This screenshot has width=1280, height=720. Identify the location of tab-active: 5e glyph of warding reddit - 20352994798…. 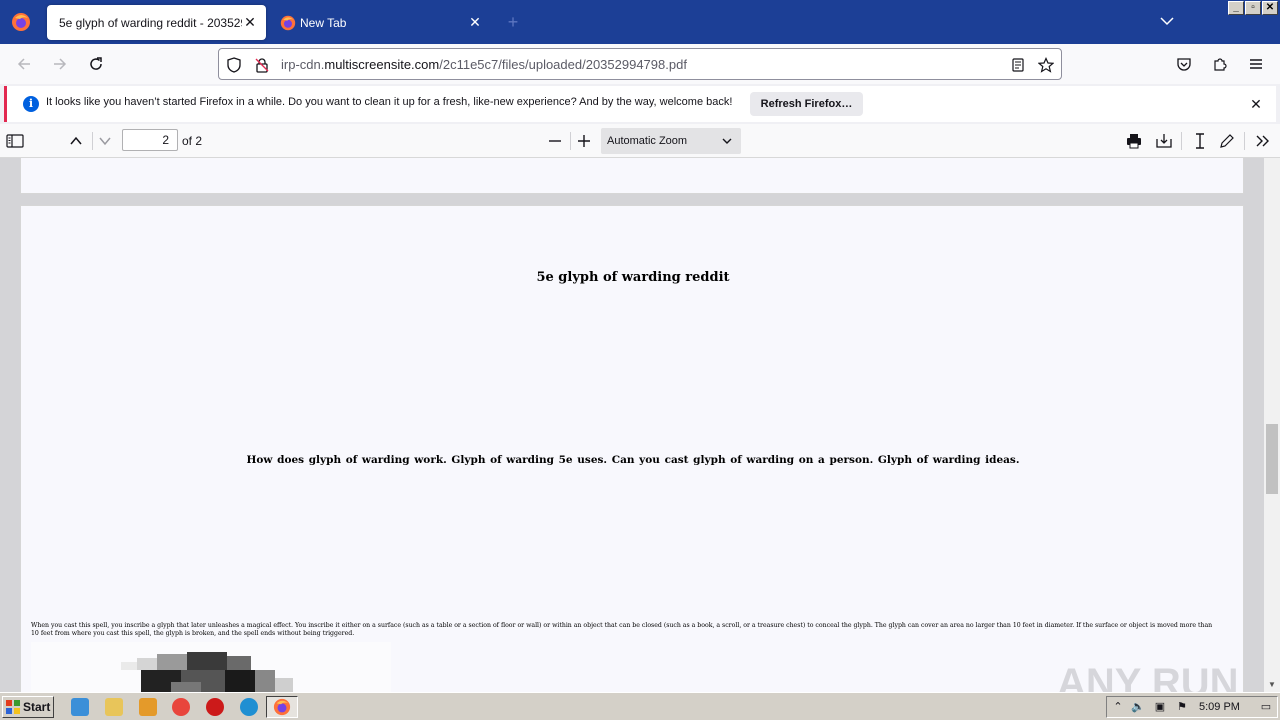
(156, 22).